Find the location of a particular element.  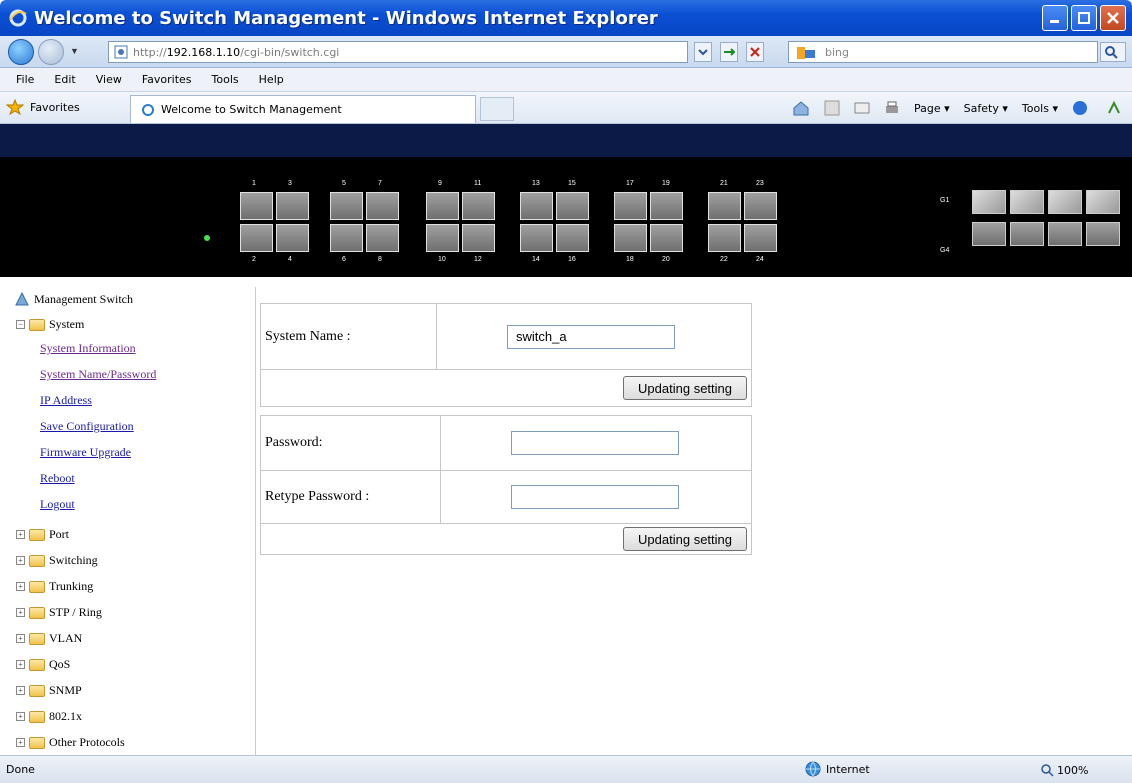

address-dropdown-button is located at coordinates (703, 52).